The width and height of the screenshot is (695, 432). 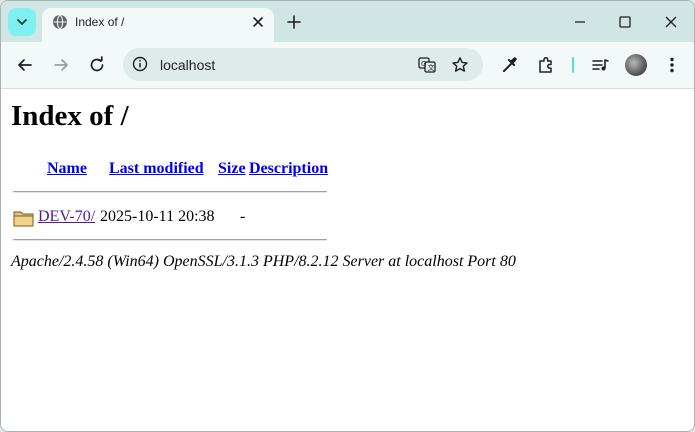 What do you see at coordinates (671, 22) in the screenshot?
I see `window-close-icon` at bounding box center [671, 22].